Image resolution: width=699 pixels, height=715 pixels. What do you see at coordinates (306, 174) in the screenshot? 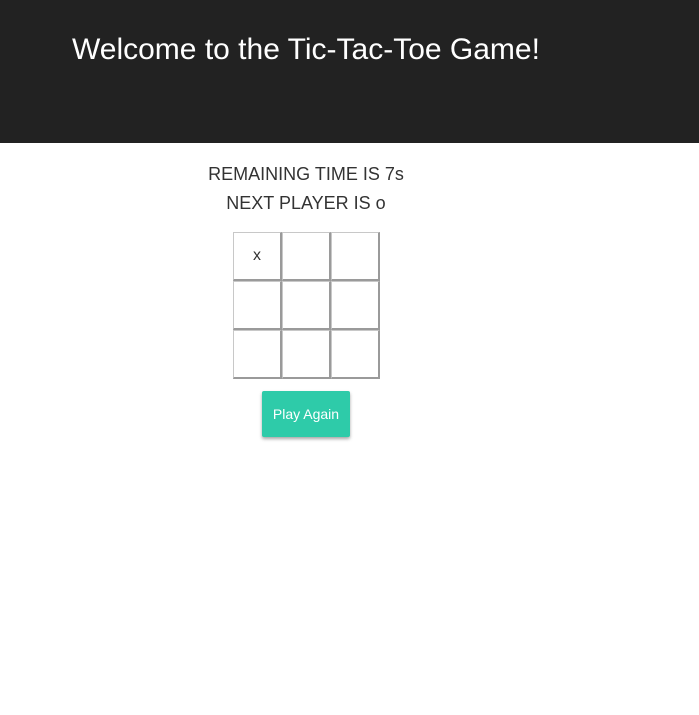
I see `remaining-time-status: REMAINING TIME IS 7s` at bounding box center [306, 174].